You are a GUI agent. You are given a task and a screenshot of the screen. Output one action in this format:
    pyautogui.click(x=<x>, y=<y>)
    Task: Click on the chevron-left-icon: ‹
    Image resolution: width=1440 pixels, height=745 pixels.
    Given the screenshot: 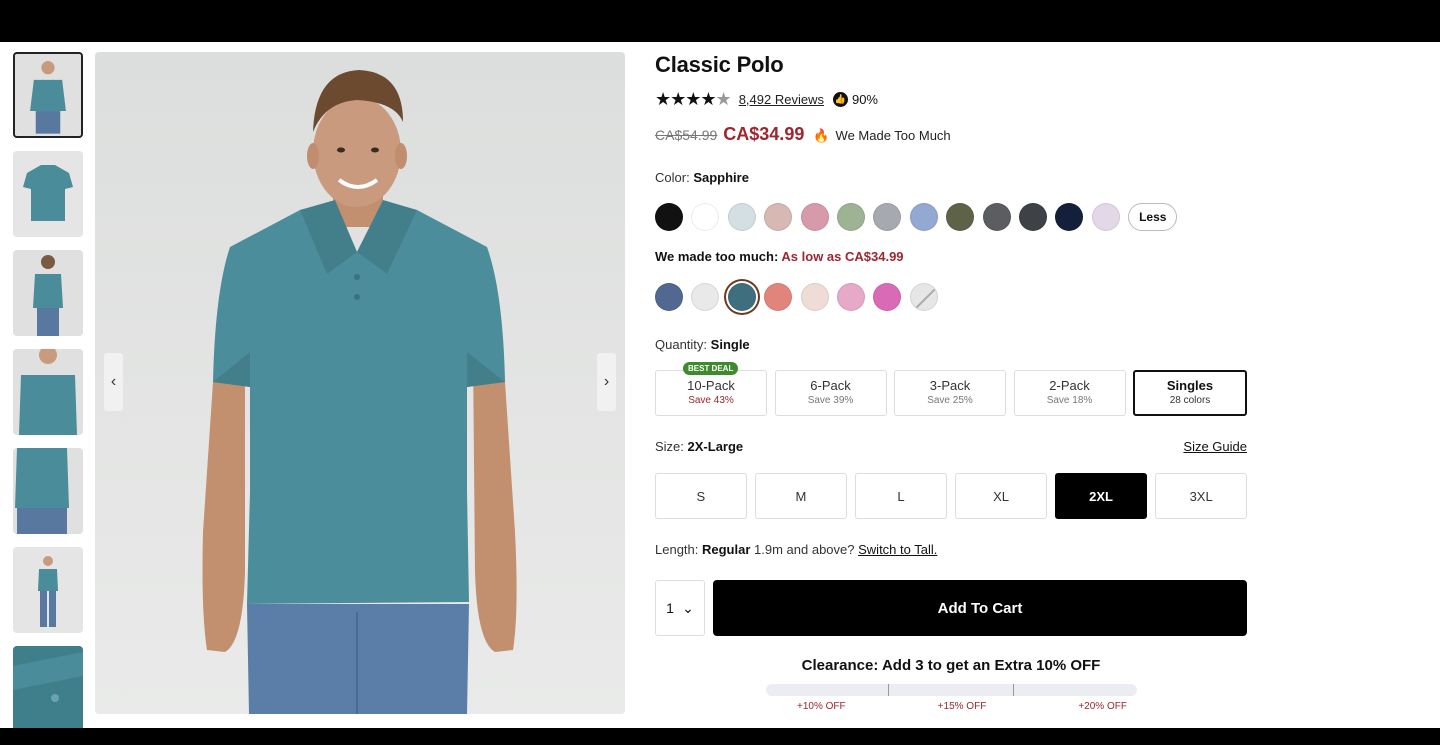 What is the action you would take?
    pyautogui.click(x=113, y=381)
    